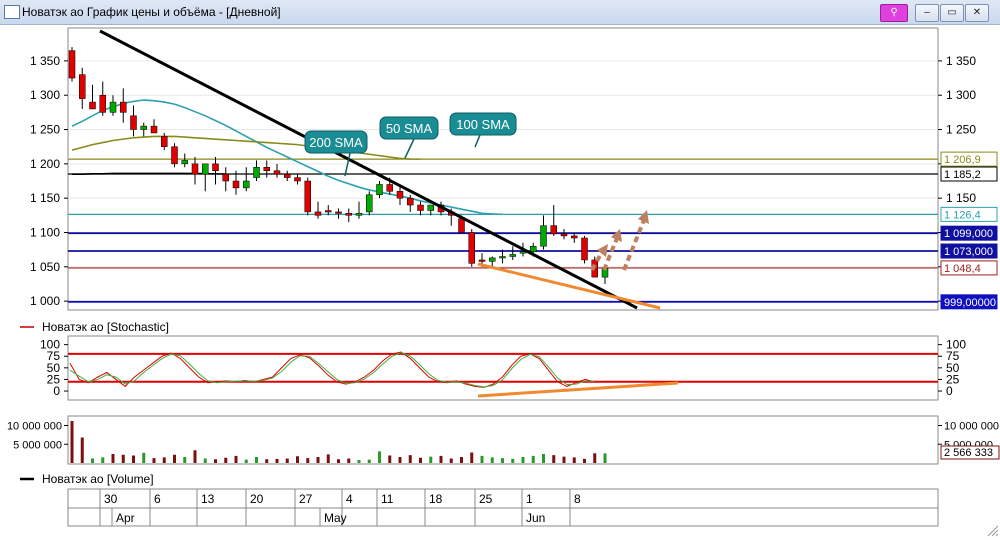 This screenshot has height=540, width=1000. I want to click on minimize-button: –, so click(927, 13).